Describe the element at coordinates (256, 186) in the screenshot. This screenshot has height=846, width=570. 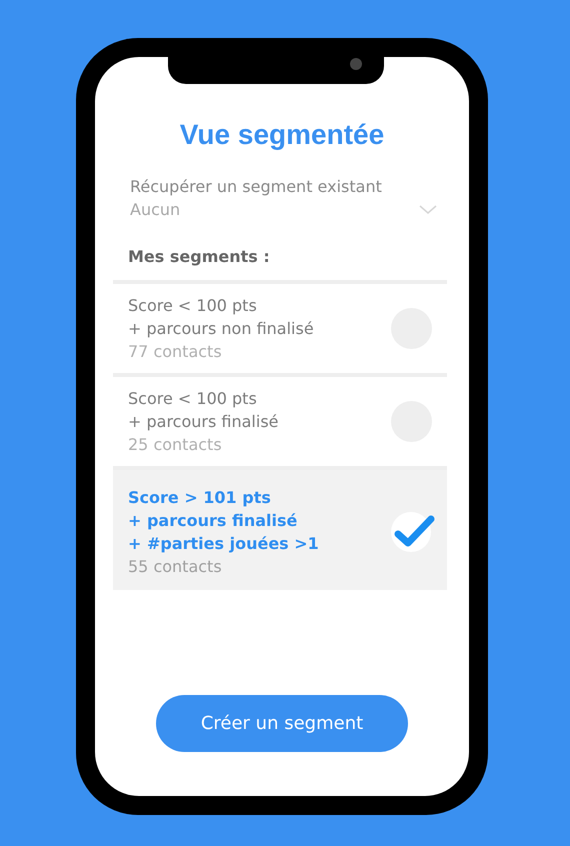
I see `dropdown-label: Récupérer un segment existant` at that location.